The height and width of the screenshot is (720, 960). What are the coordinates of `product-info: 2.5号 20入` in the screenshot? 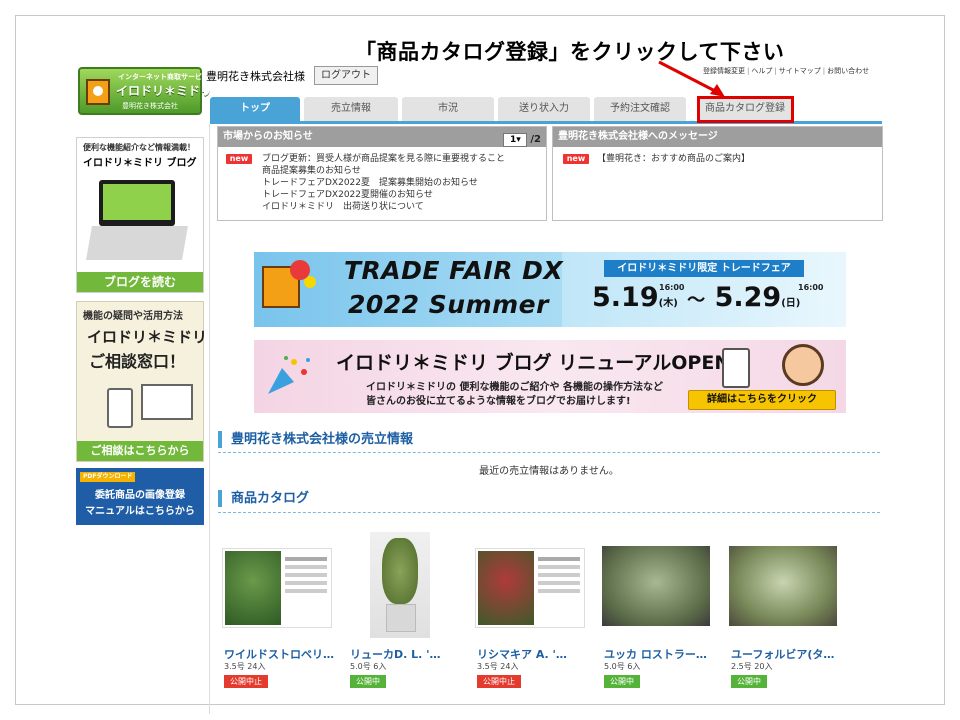 It's located at (752, 666).